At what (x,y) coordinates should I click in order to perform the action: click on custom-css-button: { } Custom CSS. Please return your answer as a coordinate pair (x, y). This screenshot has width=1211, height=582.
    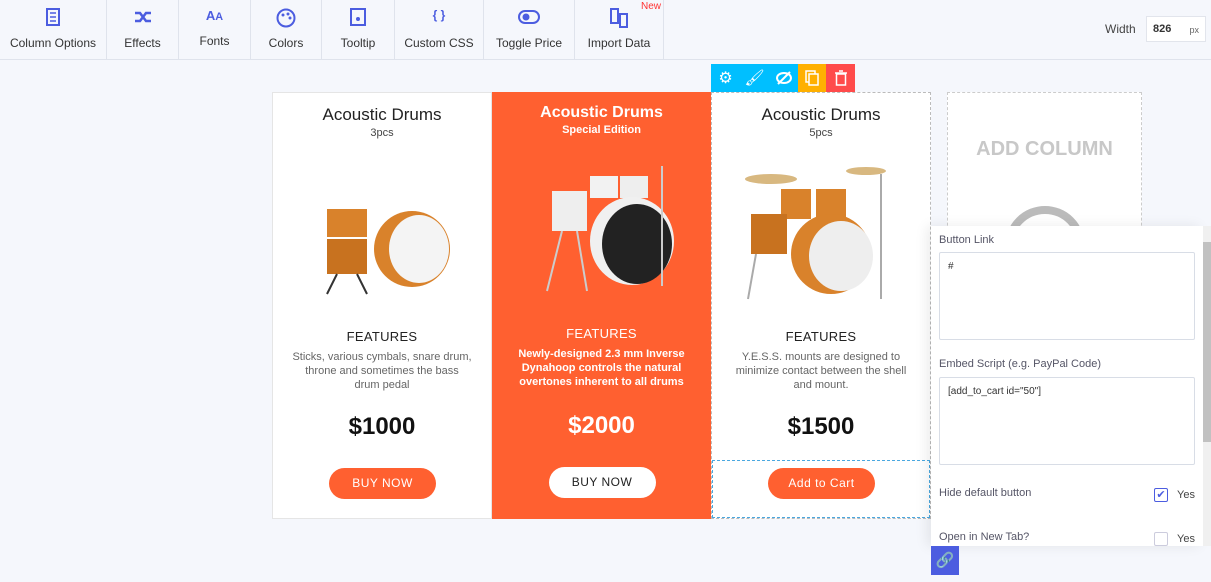
    Looking at the image, I should click on (439, 30).